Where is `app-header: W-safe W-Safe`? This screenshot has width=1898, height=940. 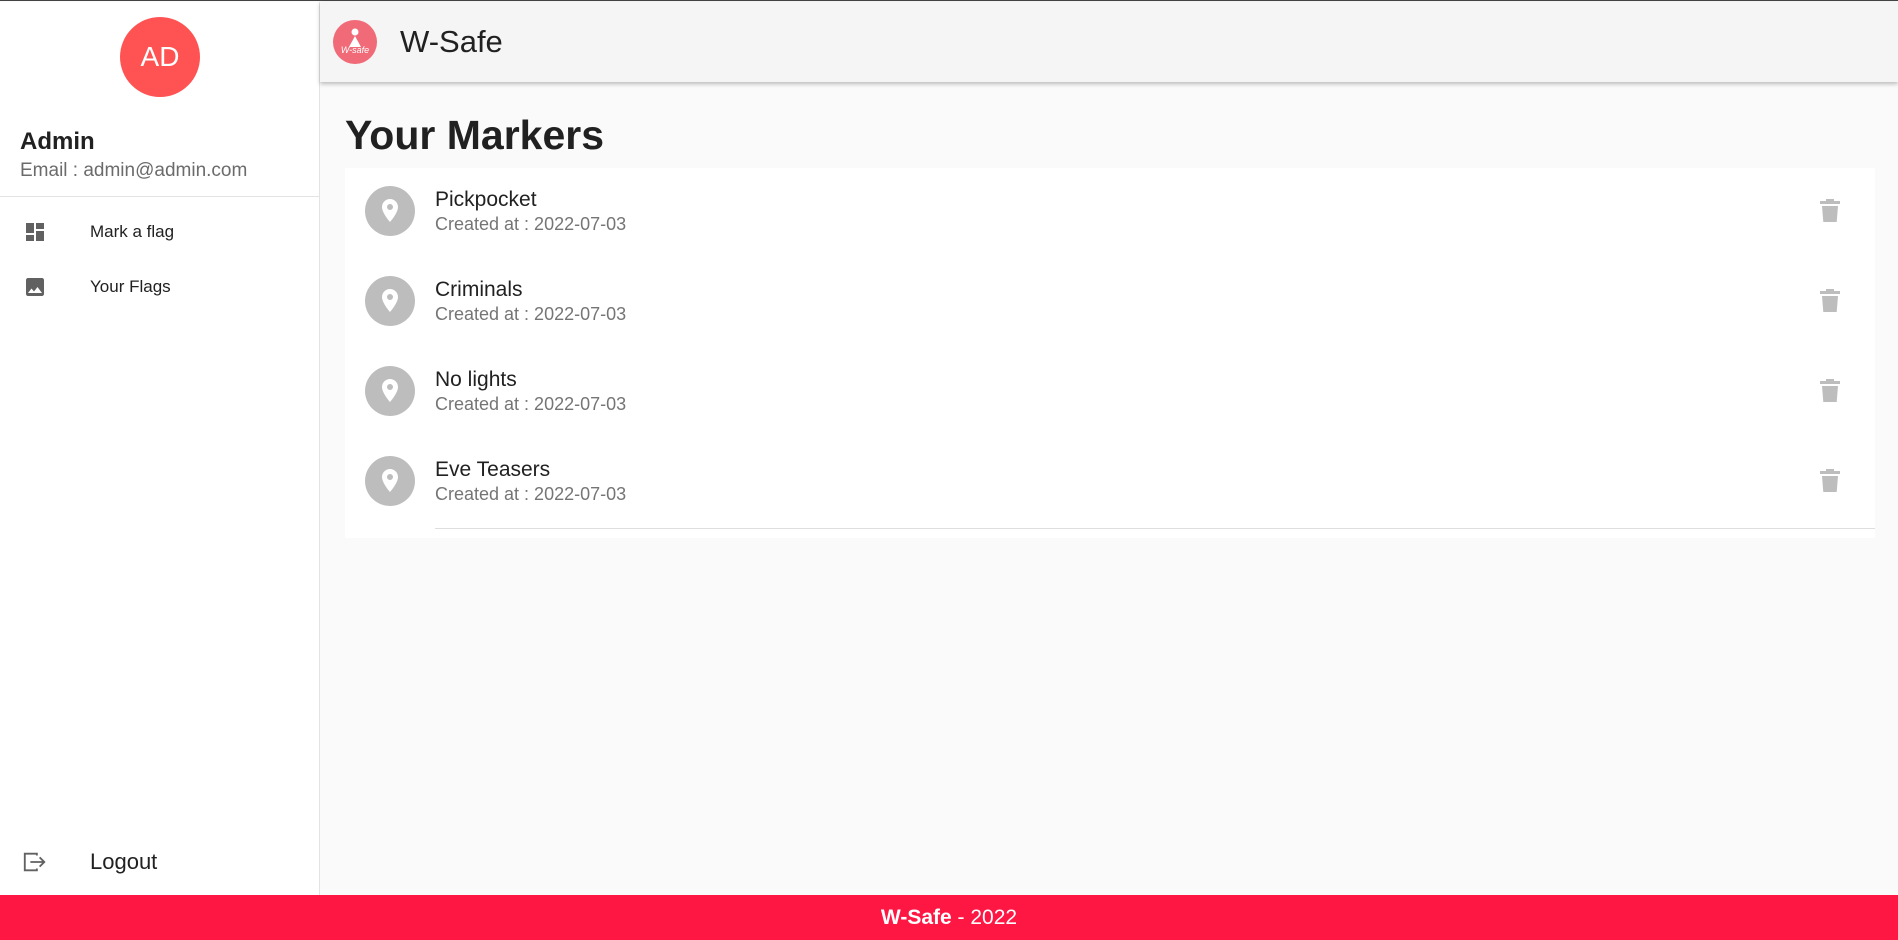 app-header: W-safe W-Safe is located at coordinates (1109, 42).